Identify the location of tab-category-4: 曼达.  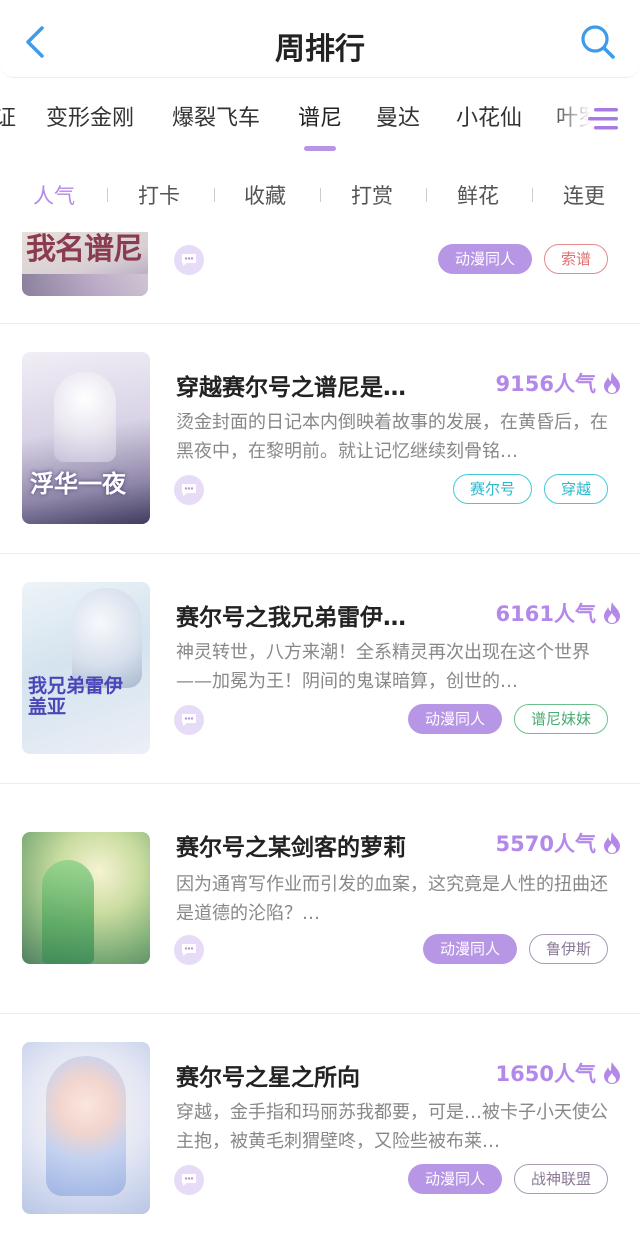
(398, 116).